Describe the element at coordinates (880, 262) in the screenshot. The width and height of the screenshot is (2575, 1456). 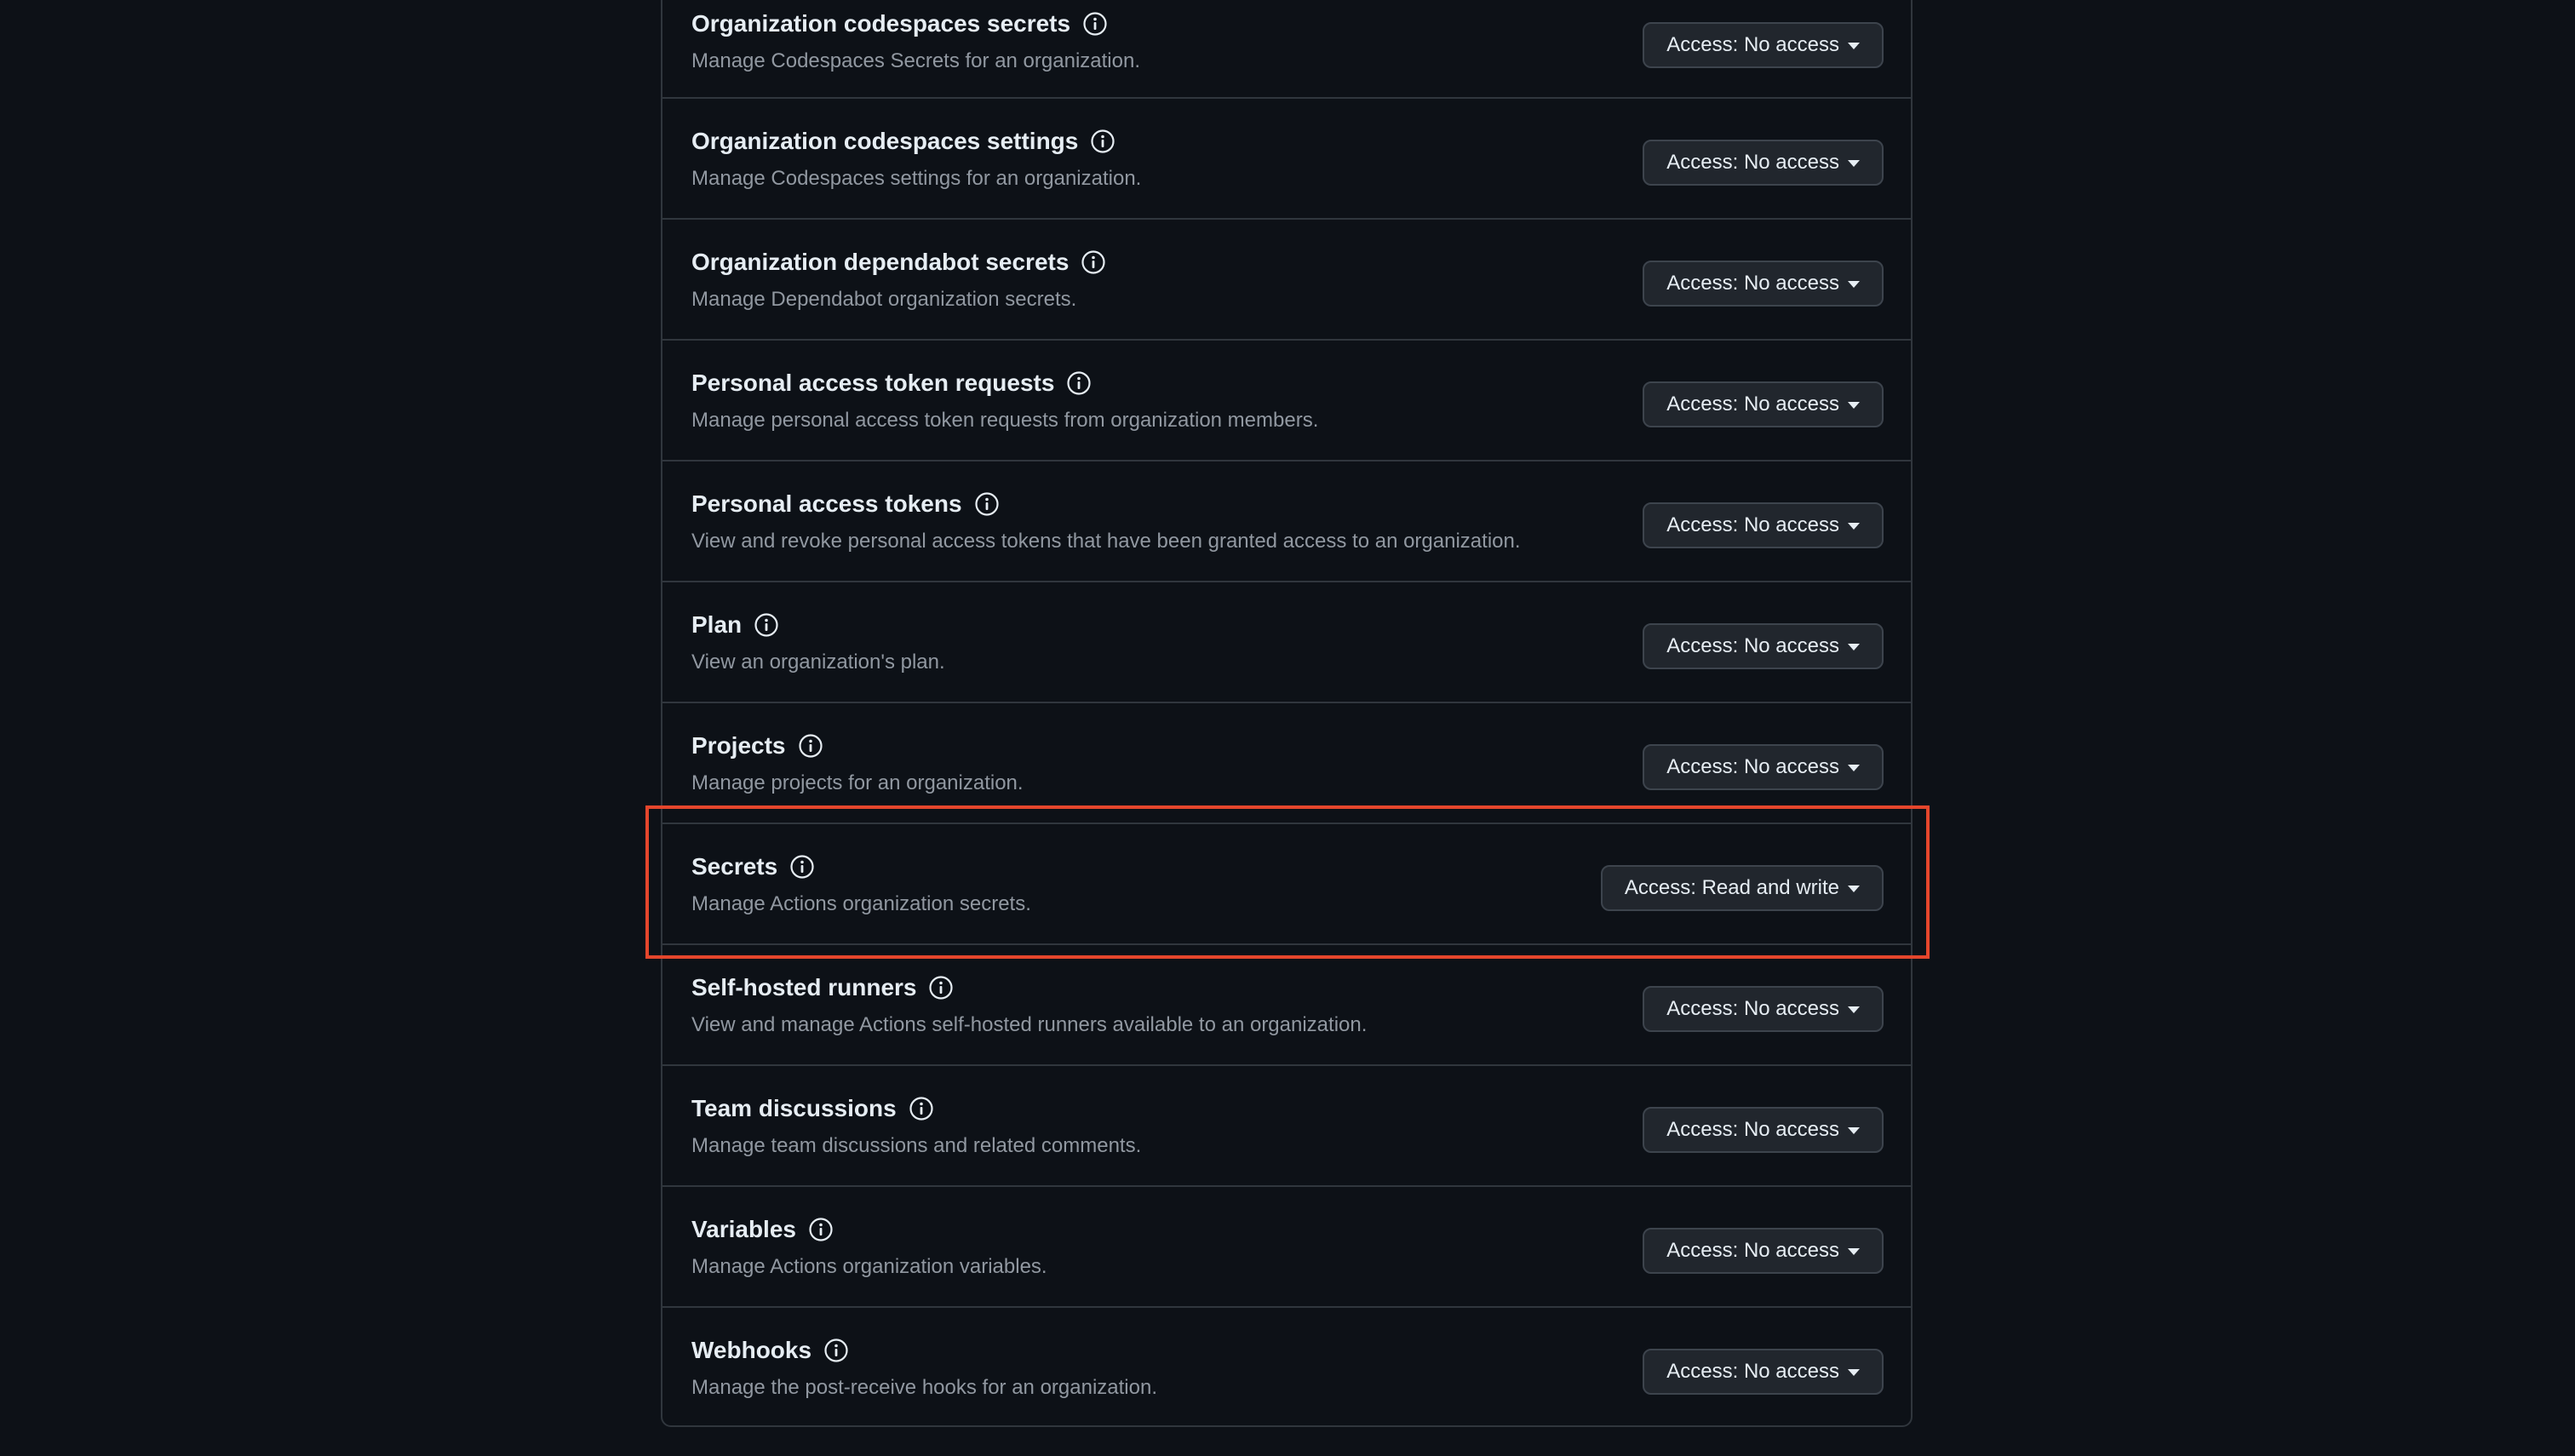
I see `permission-title: Organization dependabot secrets` at that location.